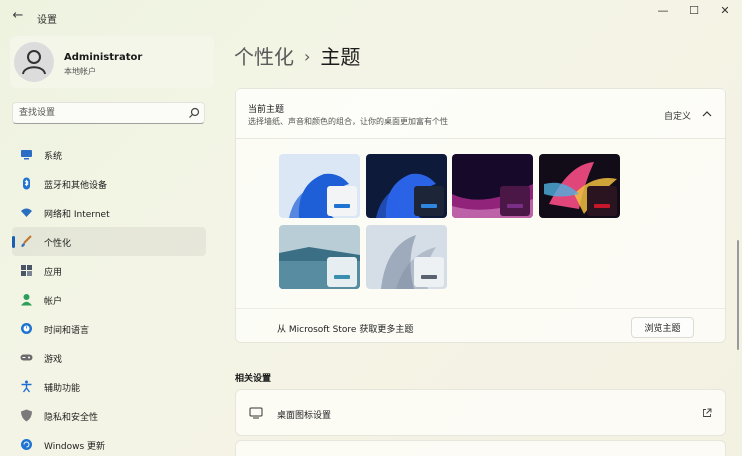  I want to click on user-card: Administrator 本地帐户, so click(112, 62).